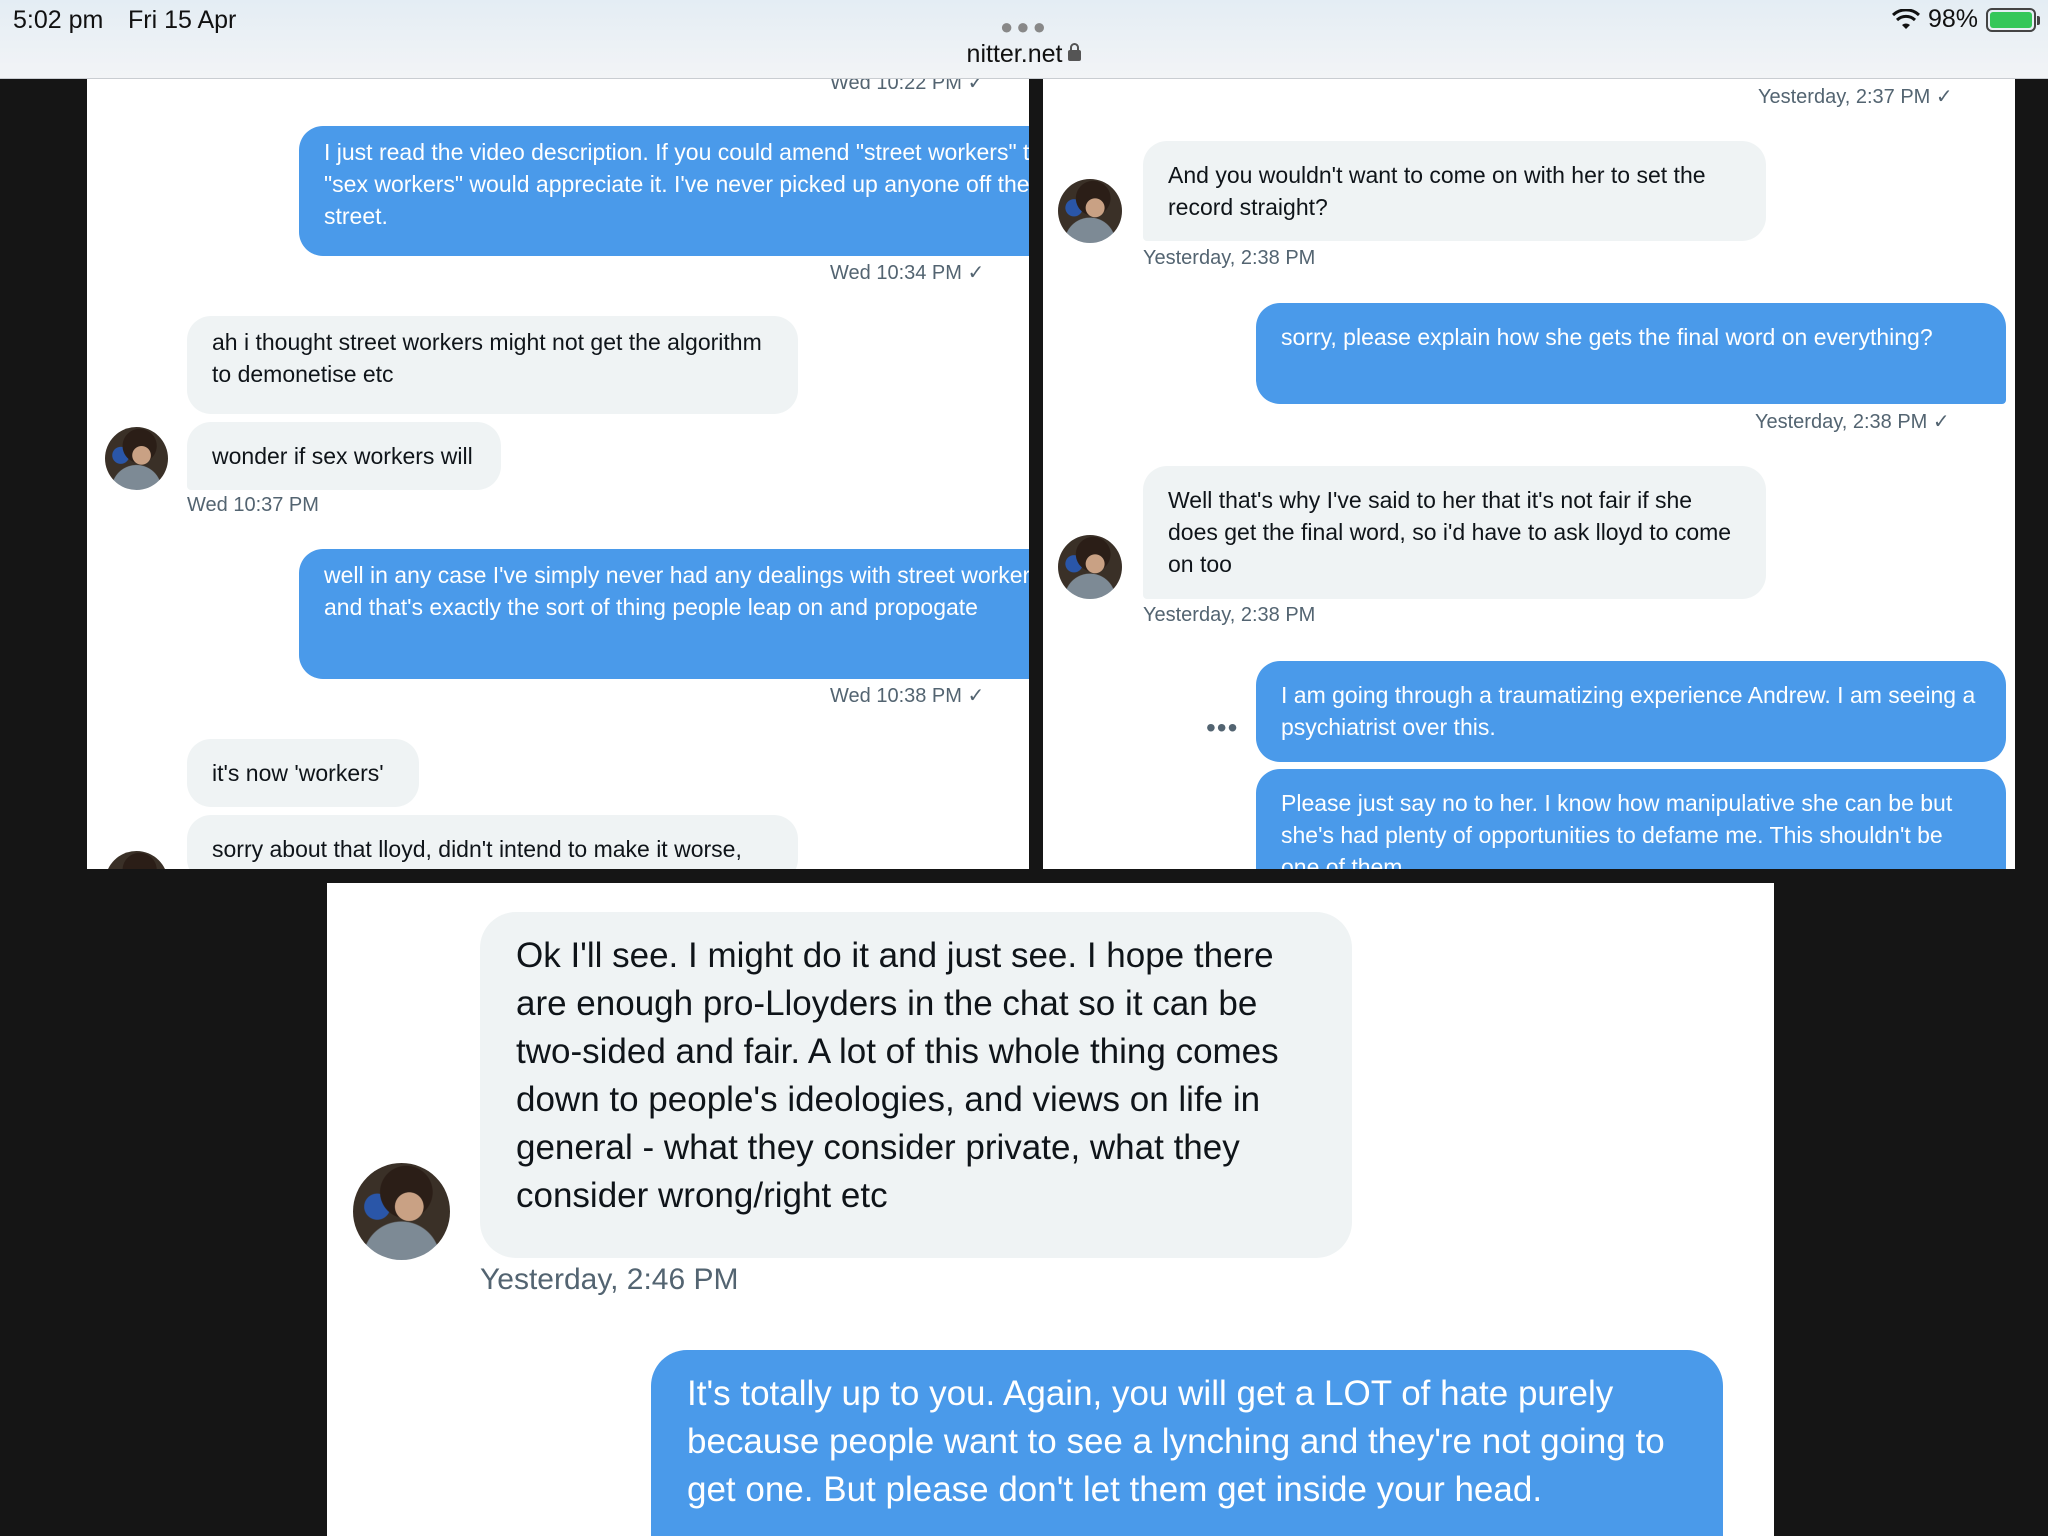 This screenshot has width=2048, height=1536. Describe the element at coordinates (1852, 422) in the screenshot. I see `timestamp: Yesterday, 2:38 PM ✓` at that location.